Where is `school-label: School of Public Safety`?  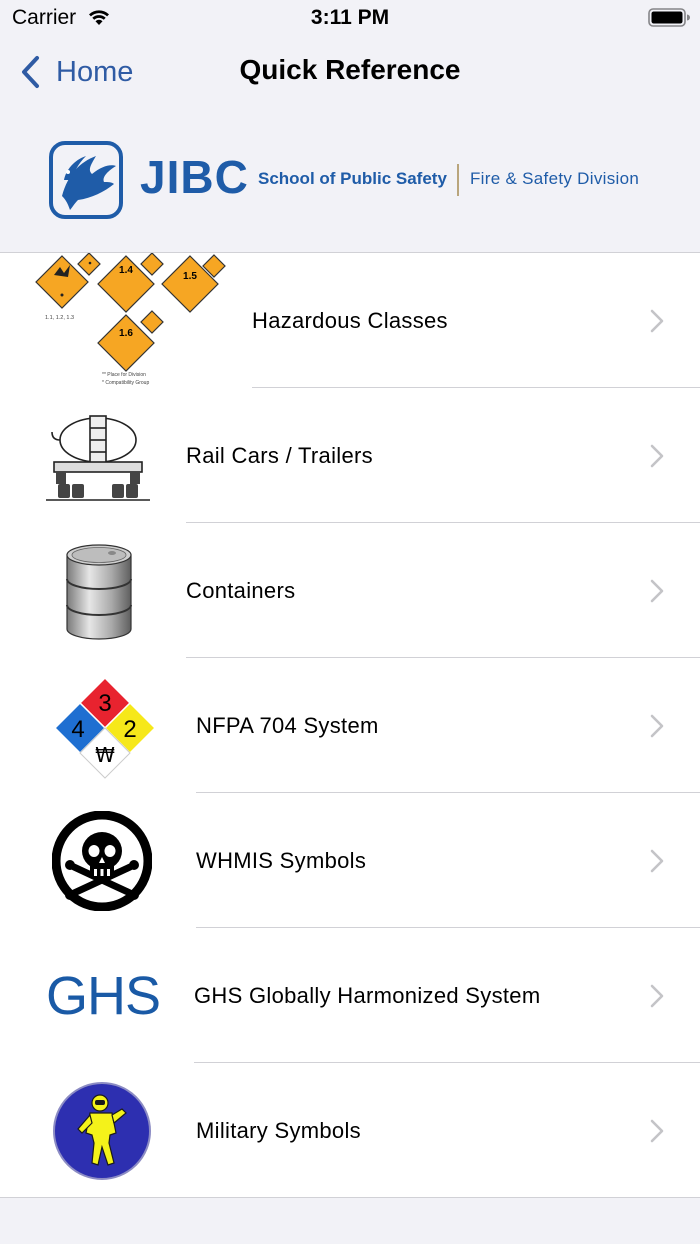 school-label: School of Public Safety is located at coordinates (352, 178).